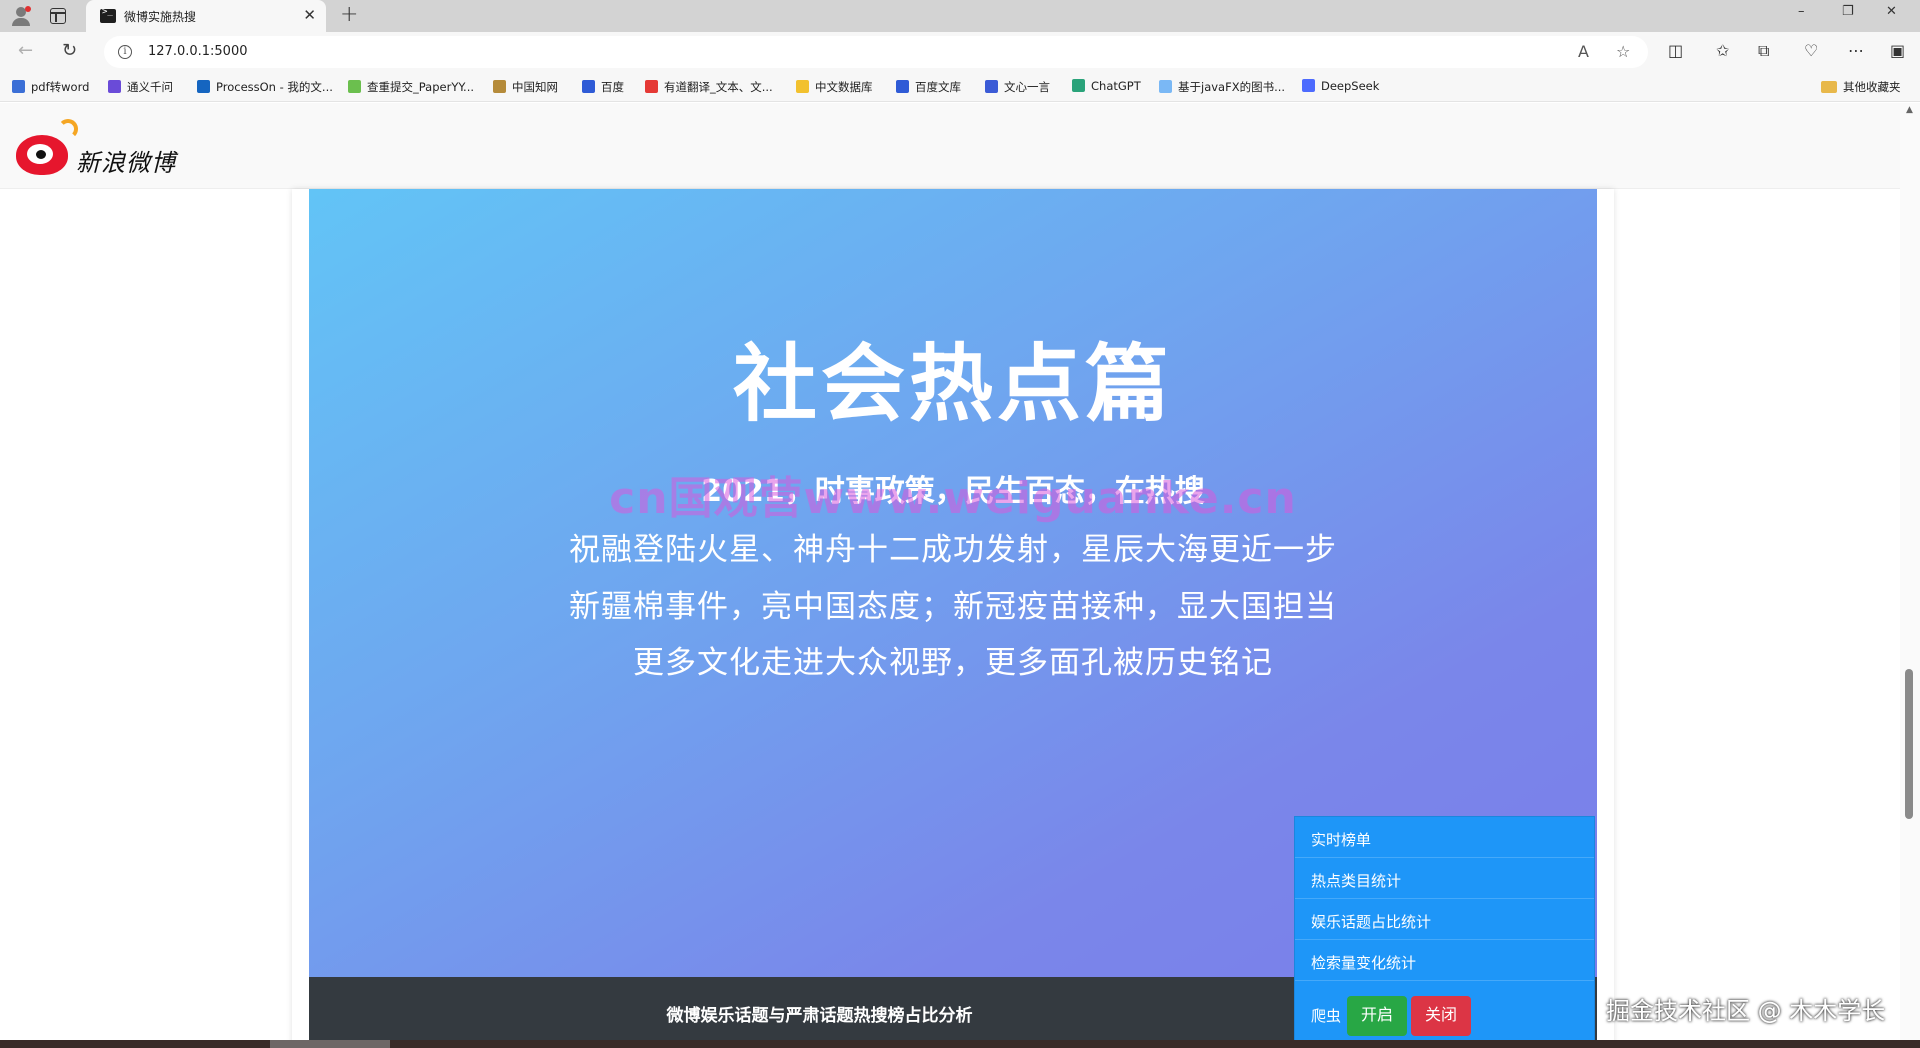 Image resolution: width=1920 pixels, height=1048 pixels. I want to click on address-bar: i 127.0.0.1:5000 A ☆, so click(876, 52).